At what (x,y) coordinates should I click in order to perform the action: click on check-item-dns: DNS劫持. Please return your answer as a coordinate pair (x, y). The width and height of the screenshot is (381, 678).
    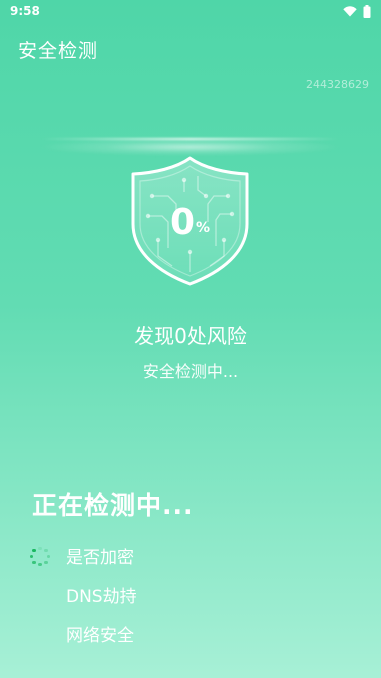
    Looking at the image, I should click on (178, 594).